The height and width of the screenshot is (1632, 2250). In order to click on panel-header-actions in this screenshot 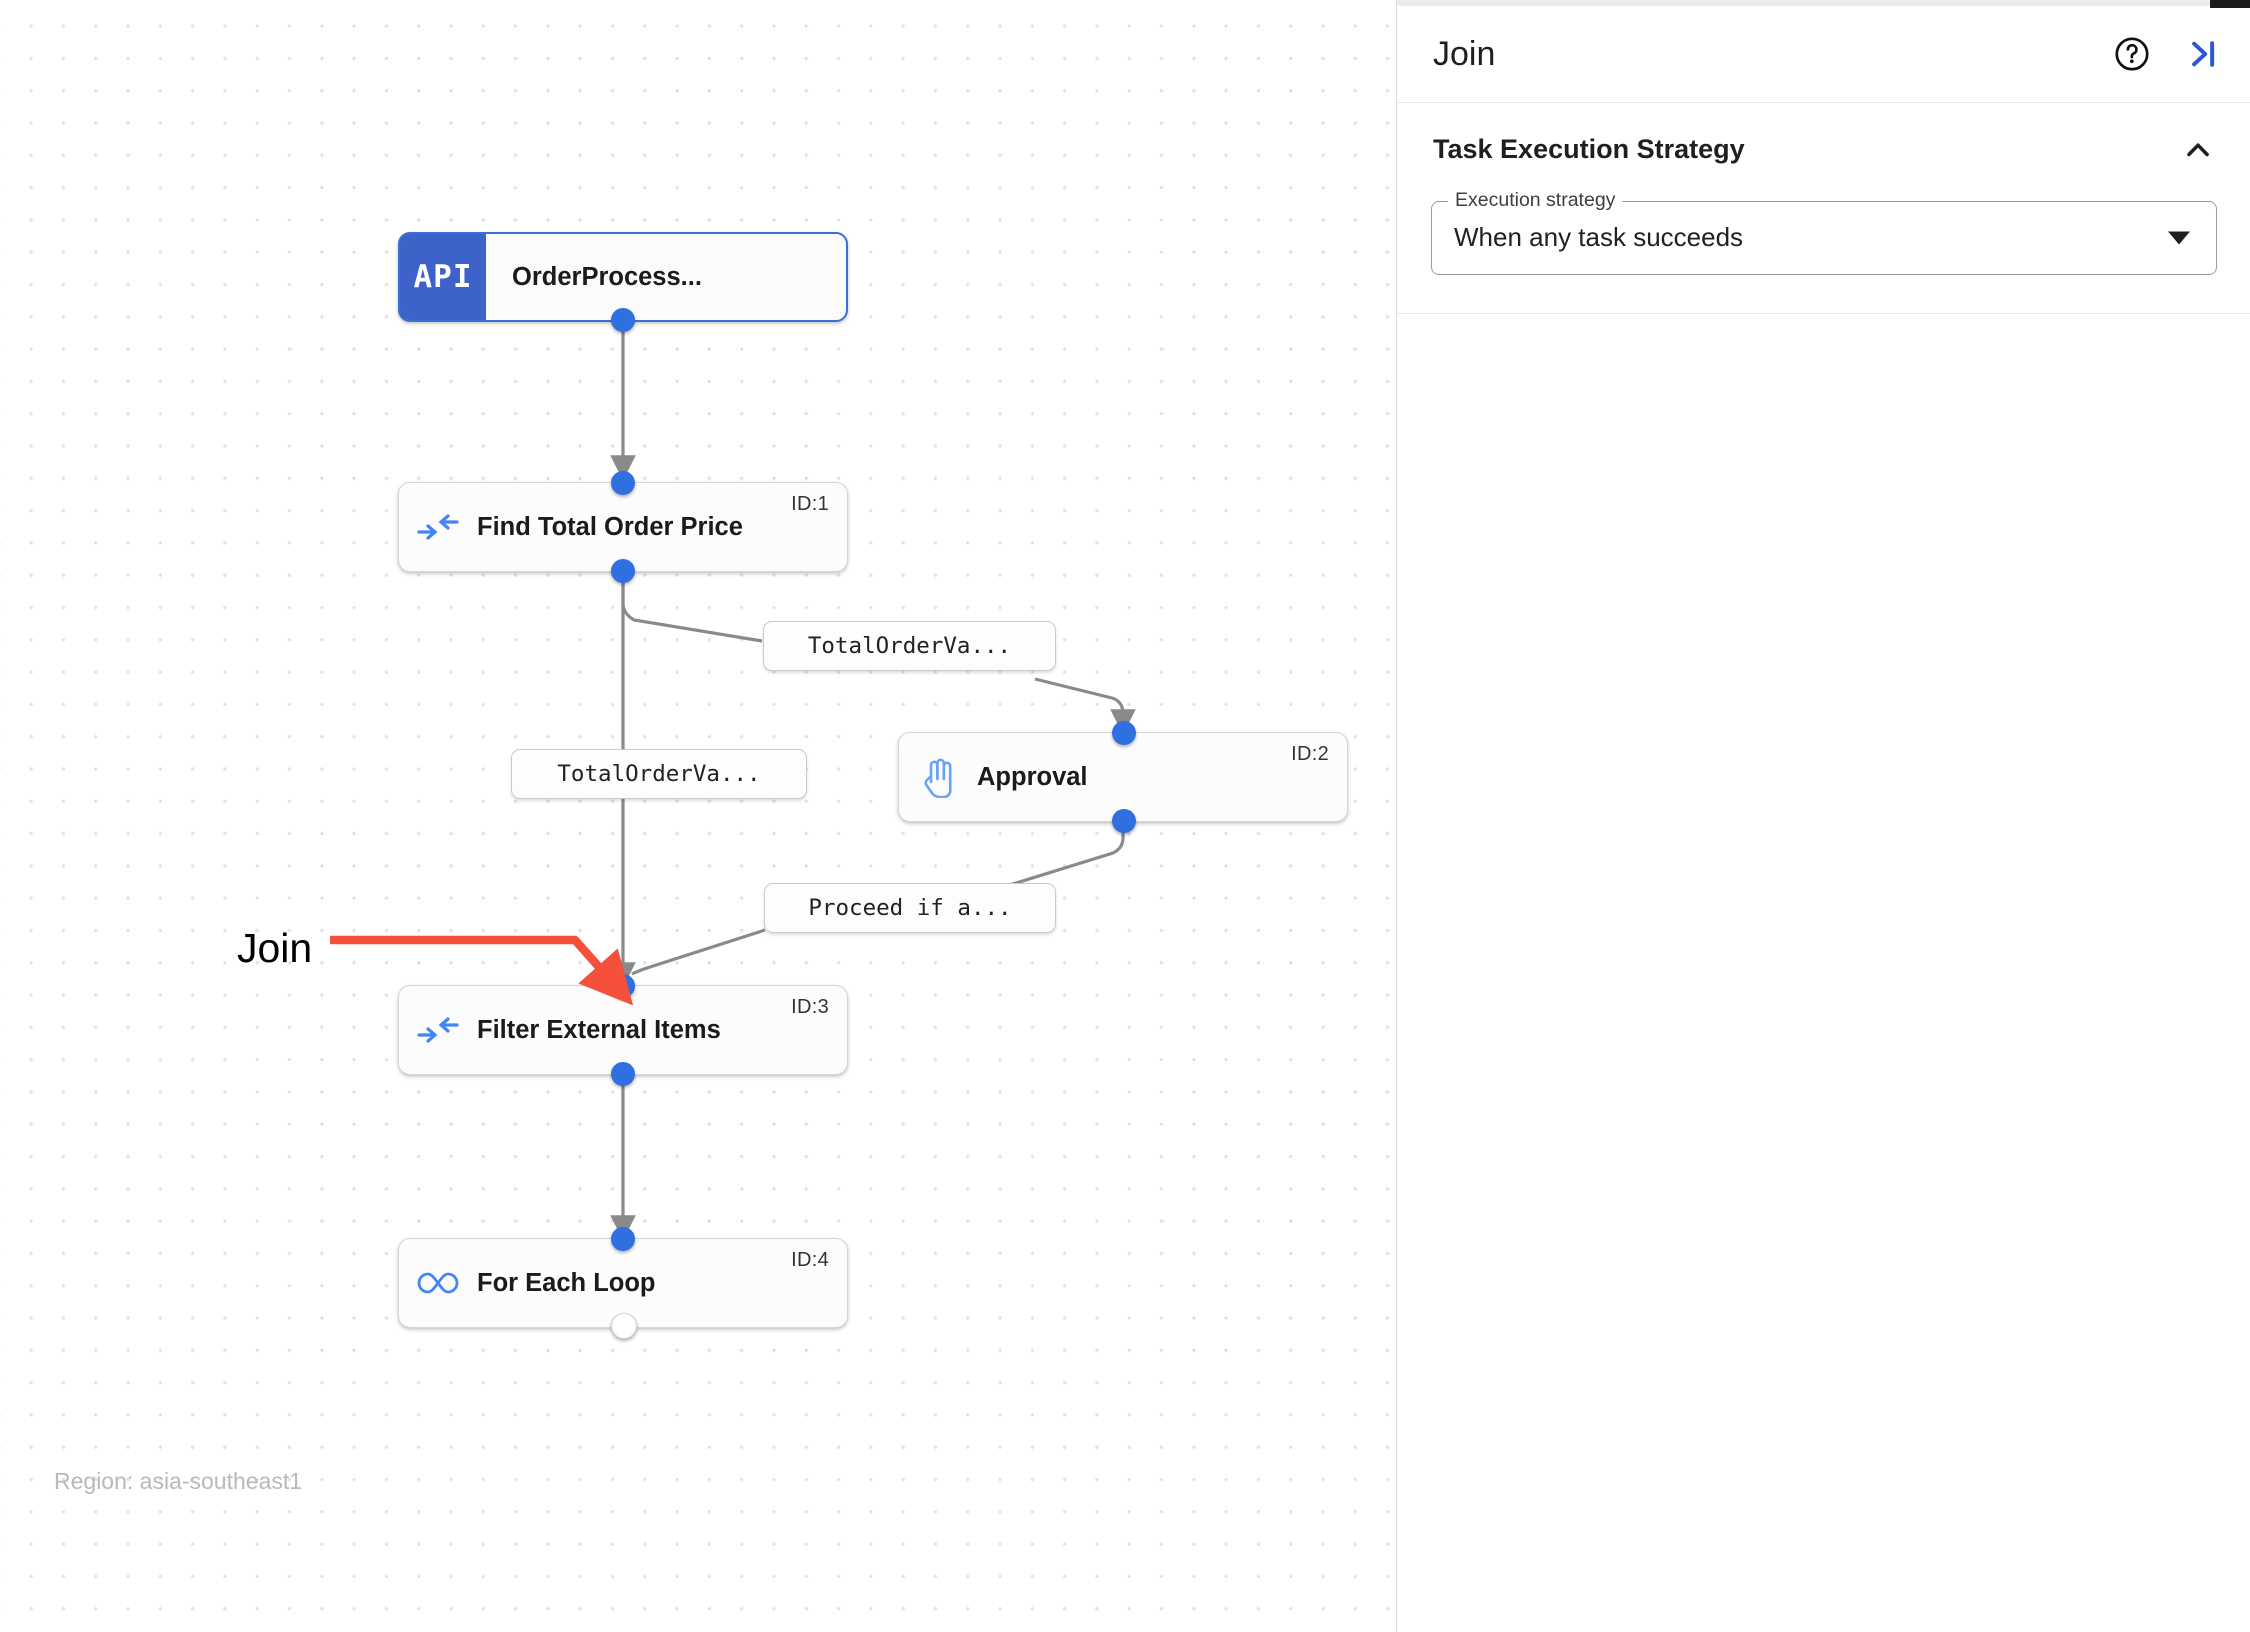, I will do `click(2167, 54)`.